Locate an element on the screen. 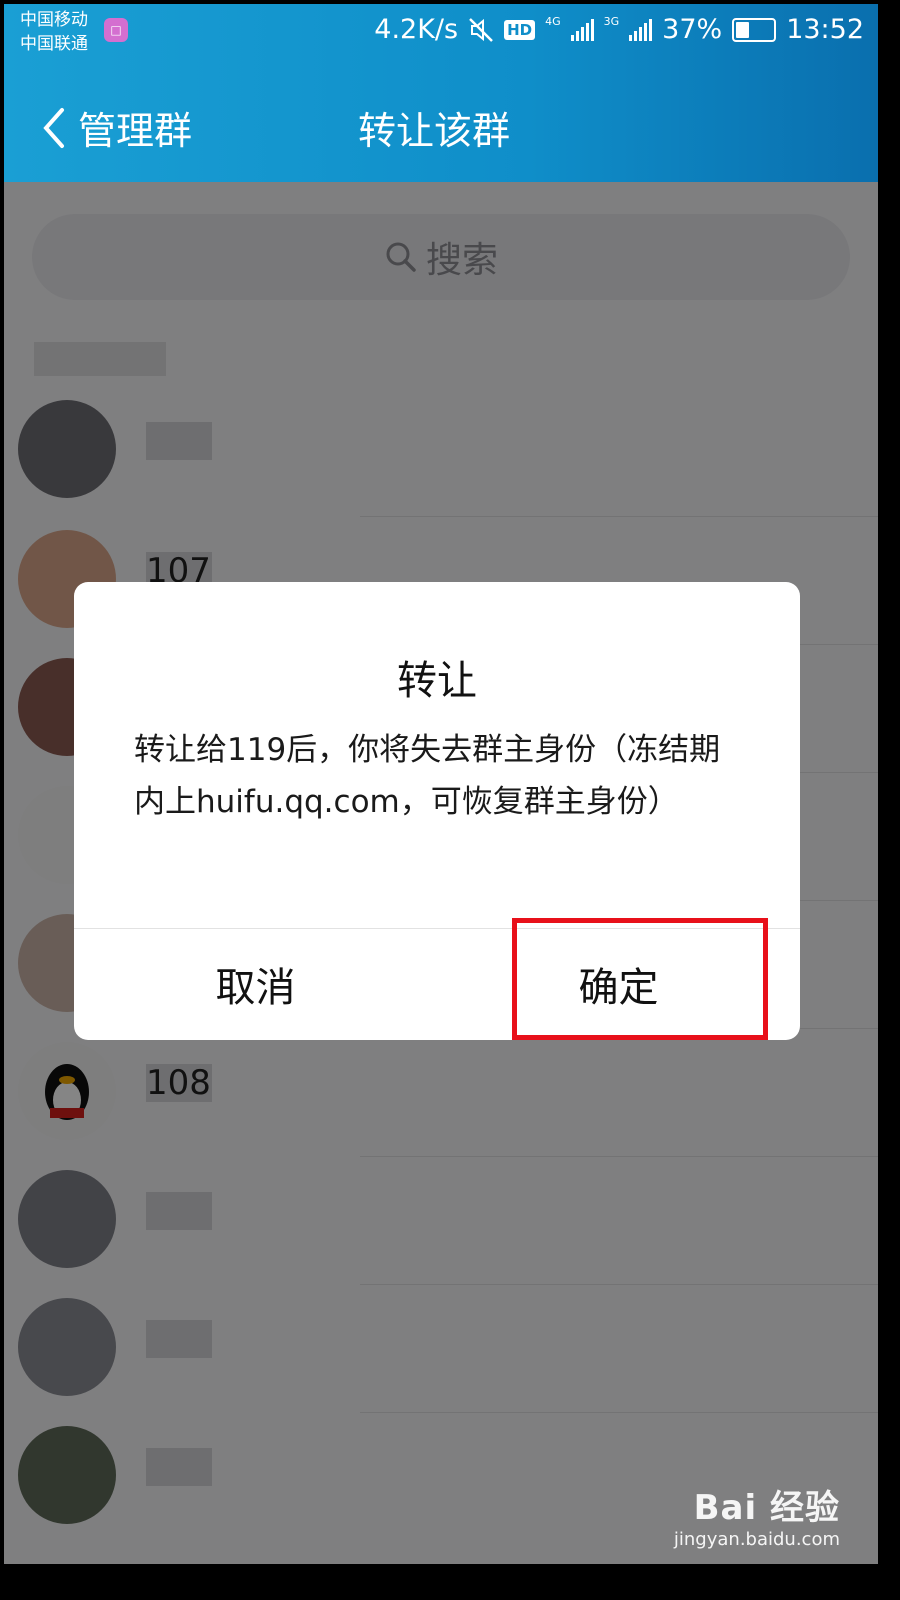  network-type-2: 3G is located at coordinates (611, 21).